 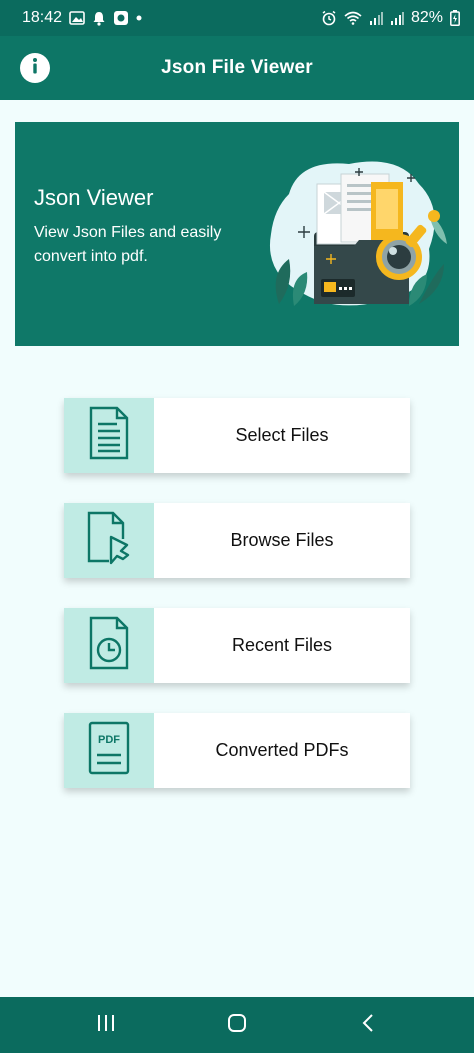 I want to click on back-chevron-icon, so click(x=368, y=1025).